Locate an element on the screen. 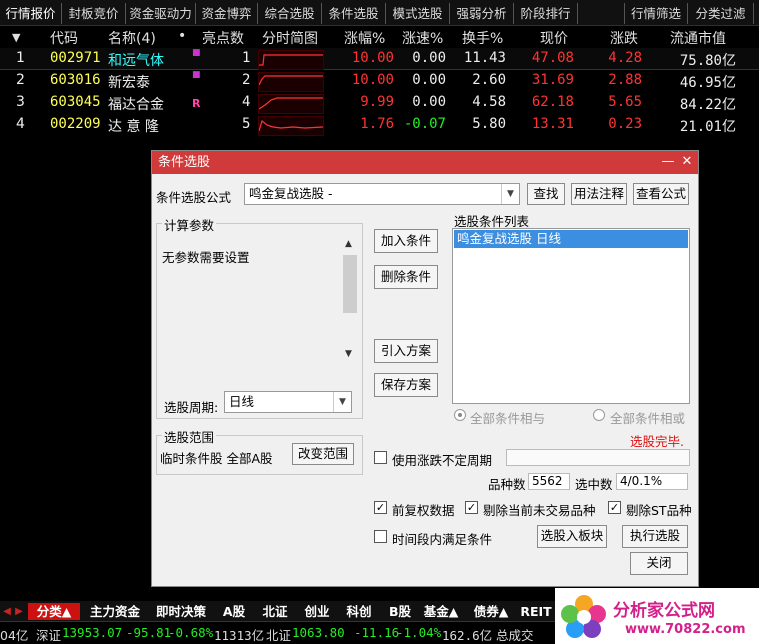 This screenshot has width=759, height=644. change-range-button: 改变范围 is located at coordinates (323, 454).